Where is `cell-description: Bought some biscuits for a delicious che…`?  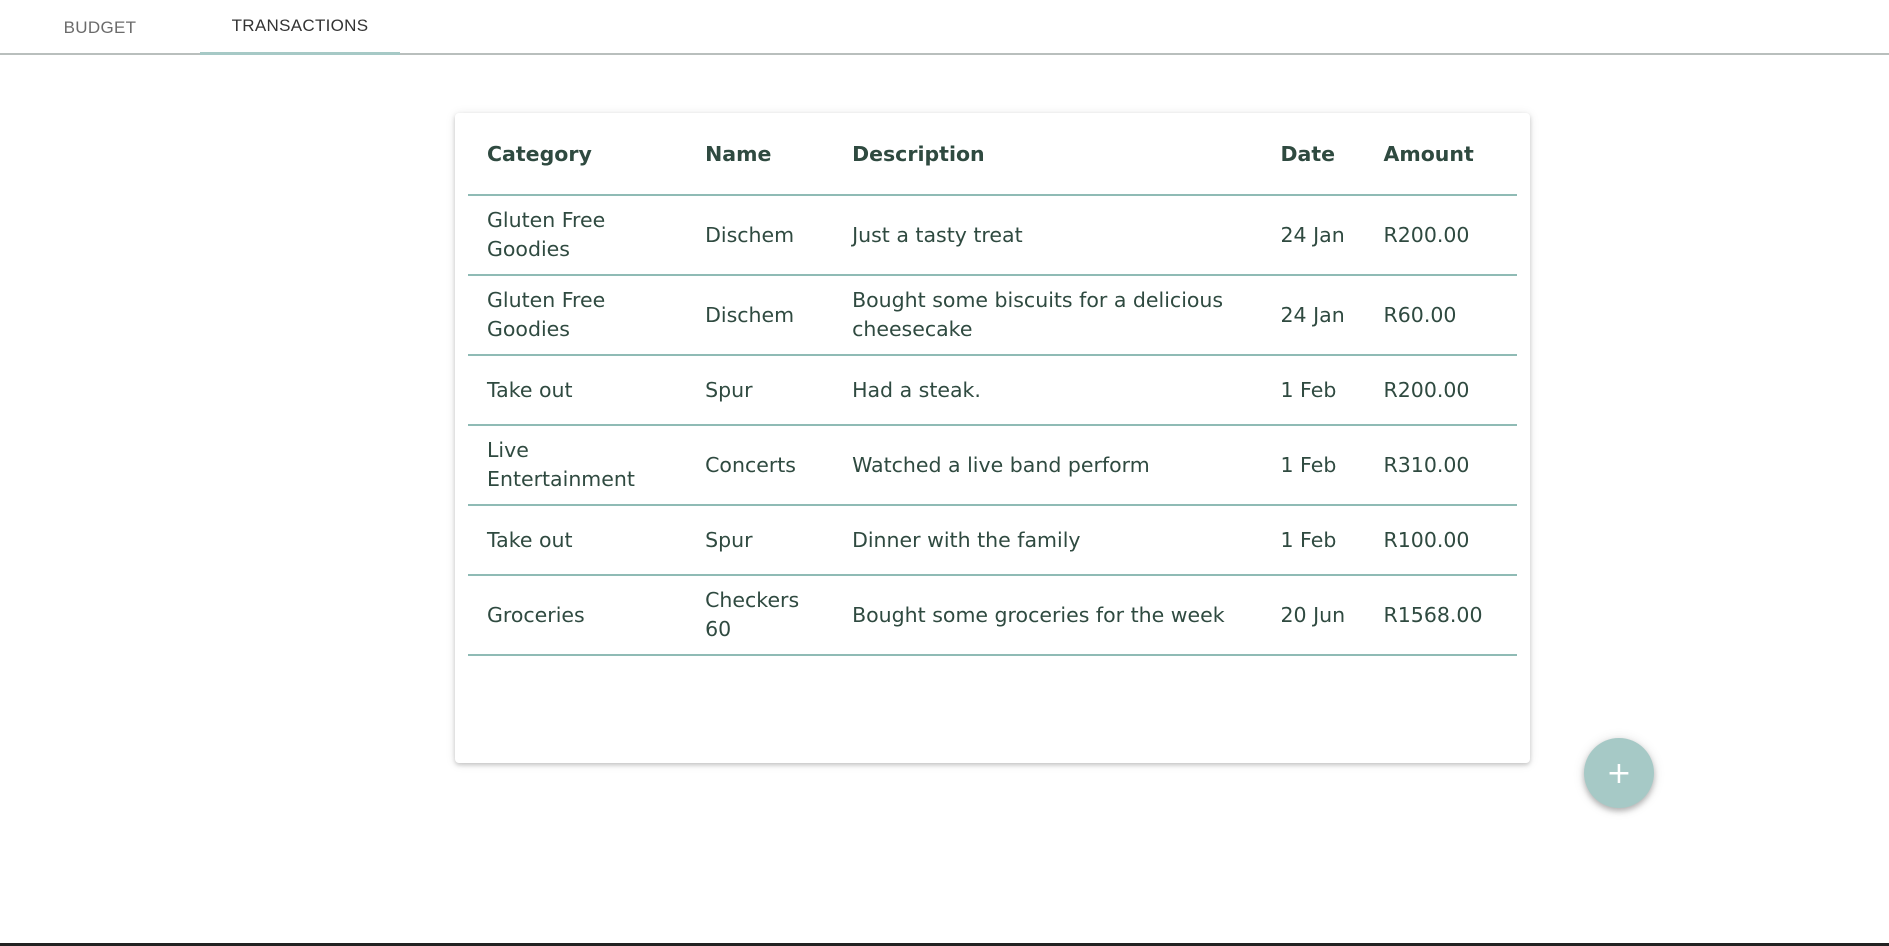
cell-description: Bought some biscuits for a delicious che… is located at coordinates (1047, 315).